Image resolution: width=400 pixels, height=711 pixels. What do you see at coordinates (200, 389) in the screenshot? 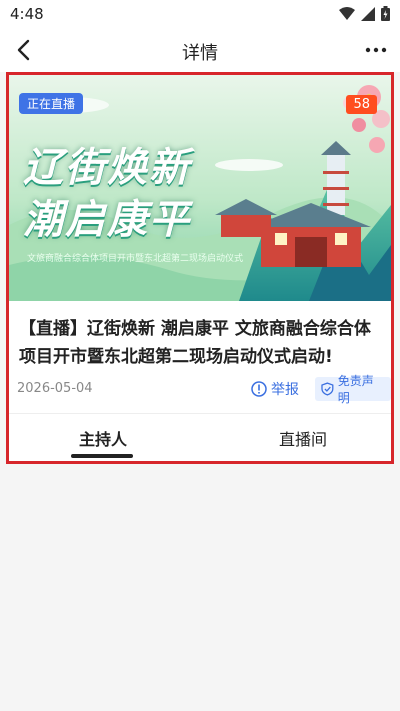
I see `meta-row: 2026-05-04 举报 免责声明` at bounding box center [200, 389].